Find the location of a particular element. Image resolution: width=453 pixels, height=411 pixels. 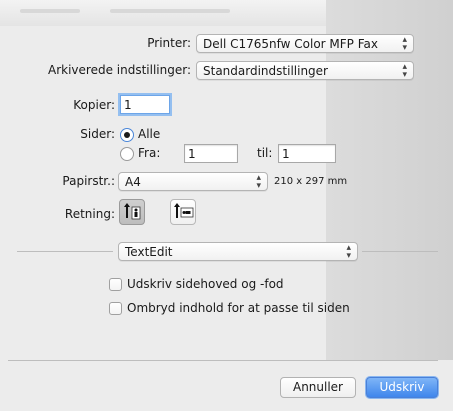

paper-dimensions: 210 x 297 mm is located at coordinates (311, 181).